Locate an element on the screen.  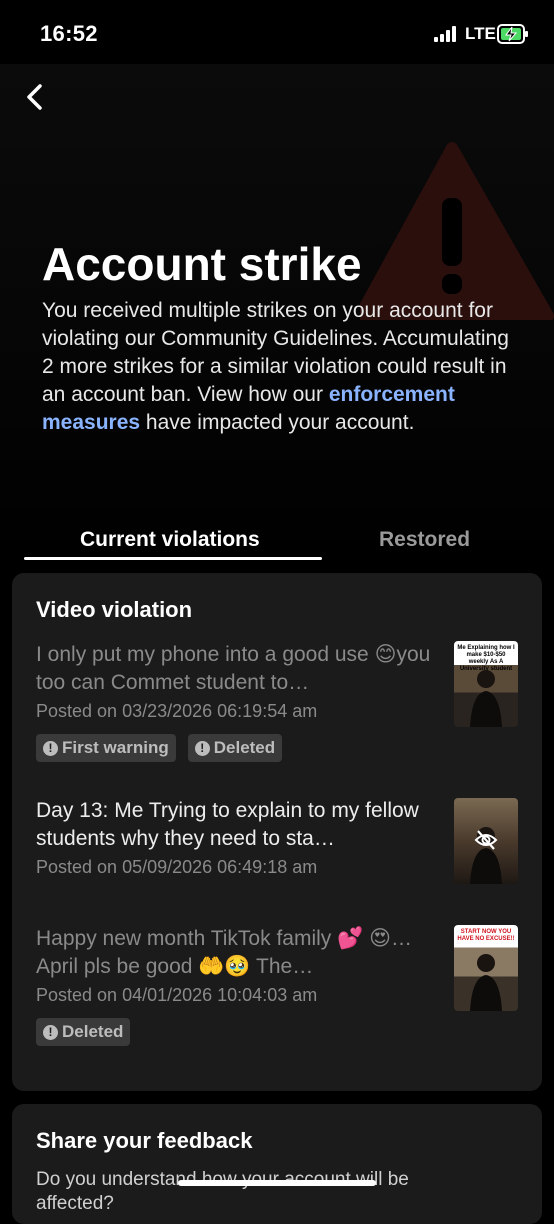
battery-charging-icon is located at coordinates (512, 34).